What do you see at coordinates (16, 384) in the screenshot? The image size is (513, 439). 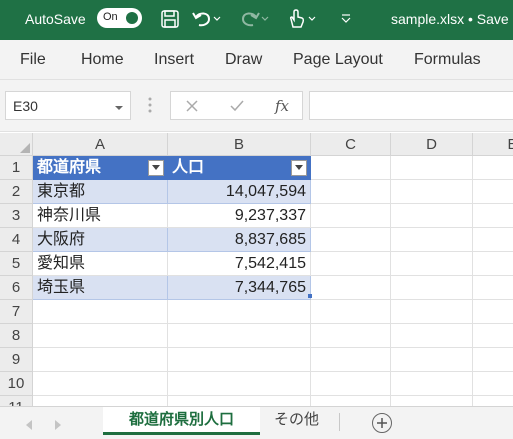 I see `row-header-10: 10` at bounding box center [16, 384].